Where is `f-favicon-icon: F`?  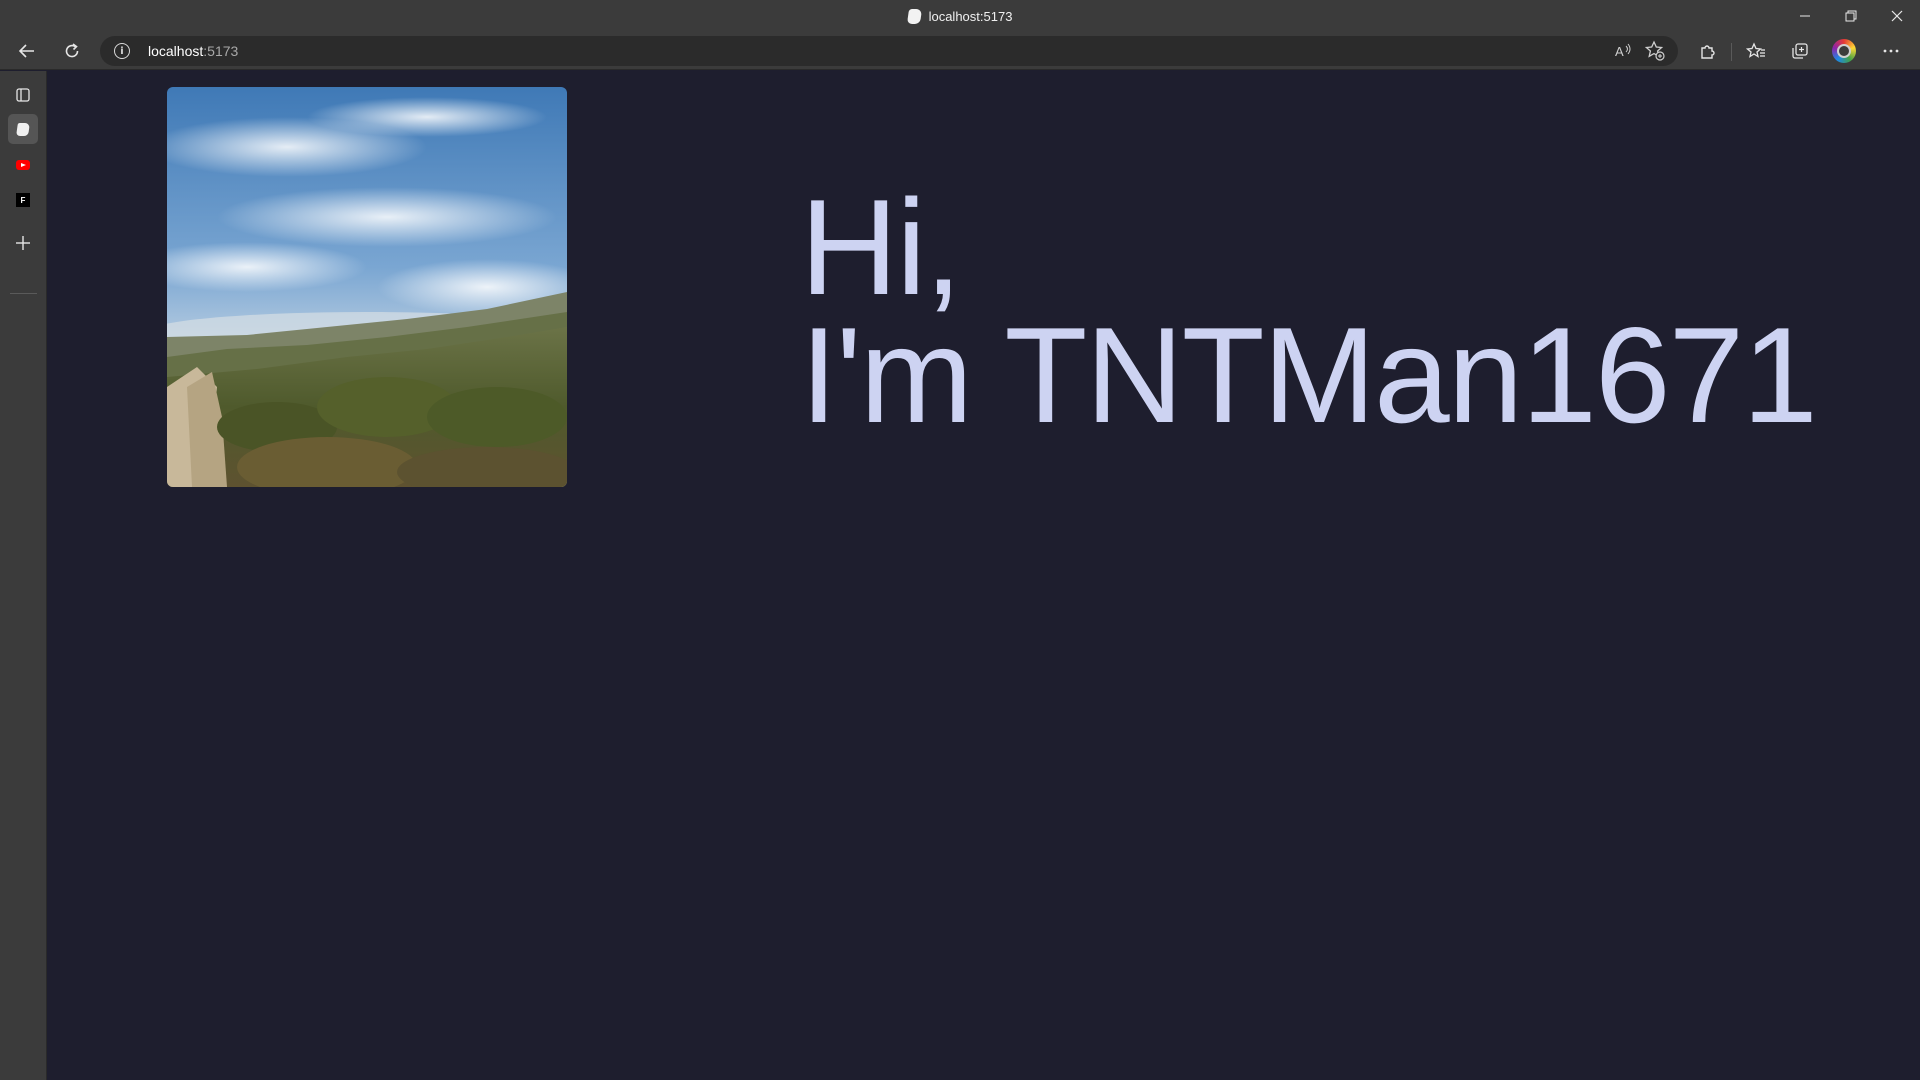
f-favicon-icon: F is located at coordinates (23, 200).